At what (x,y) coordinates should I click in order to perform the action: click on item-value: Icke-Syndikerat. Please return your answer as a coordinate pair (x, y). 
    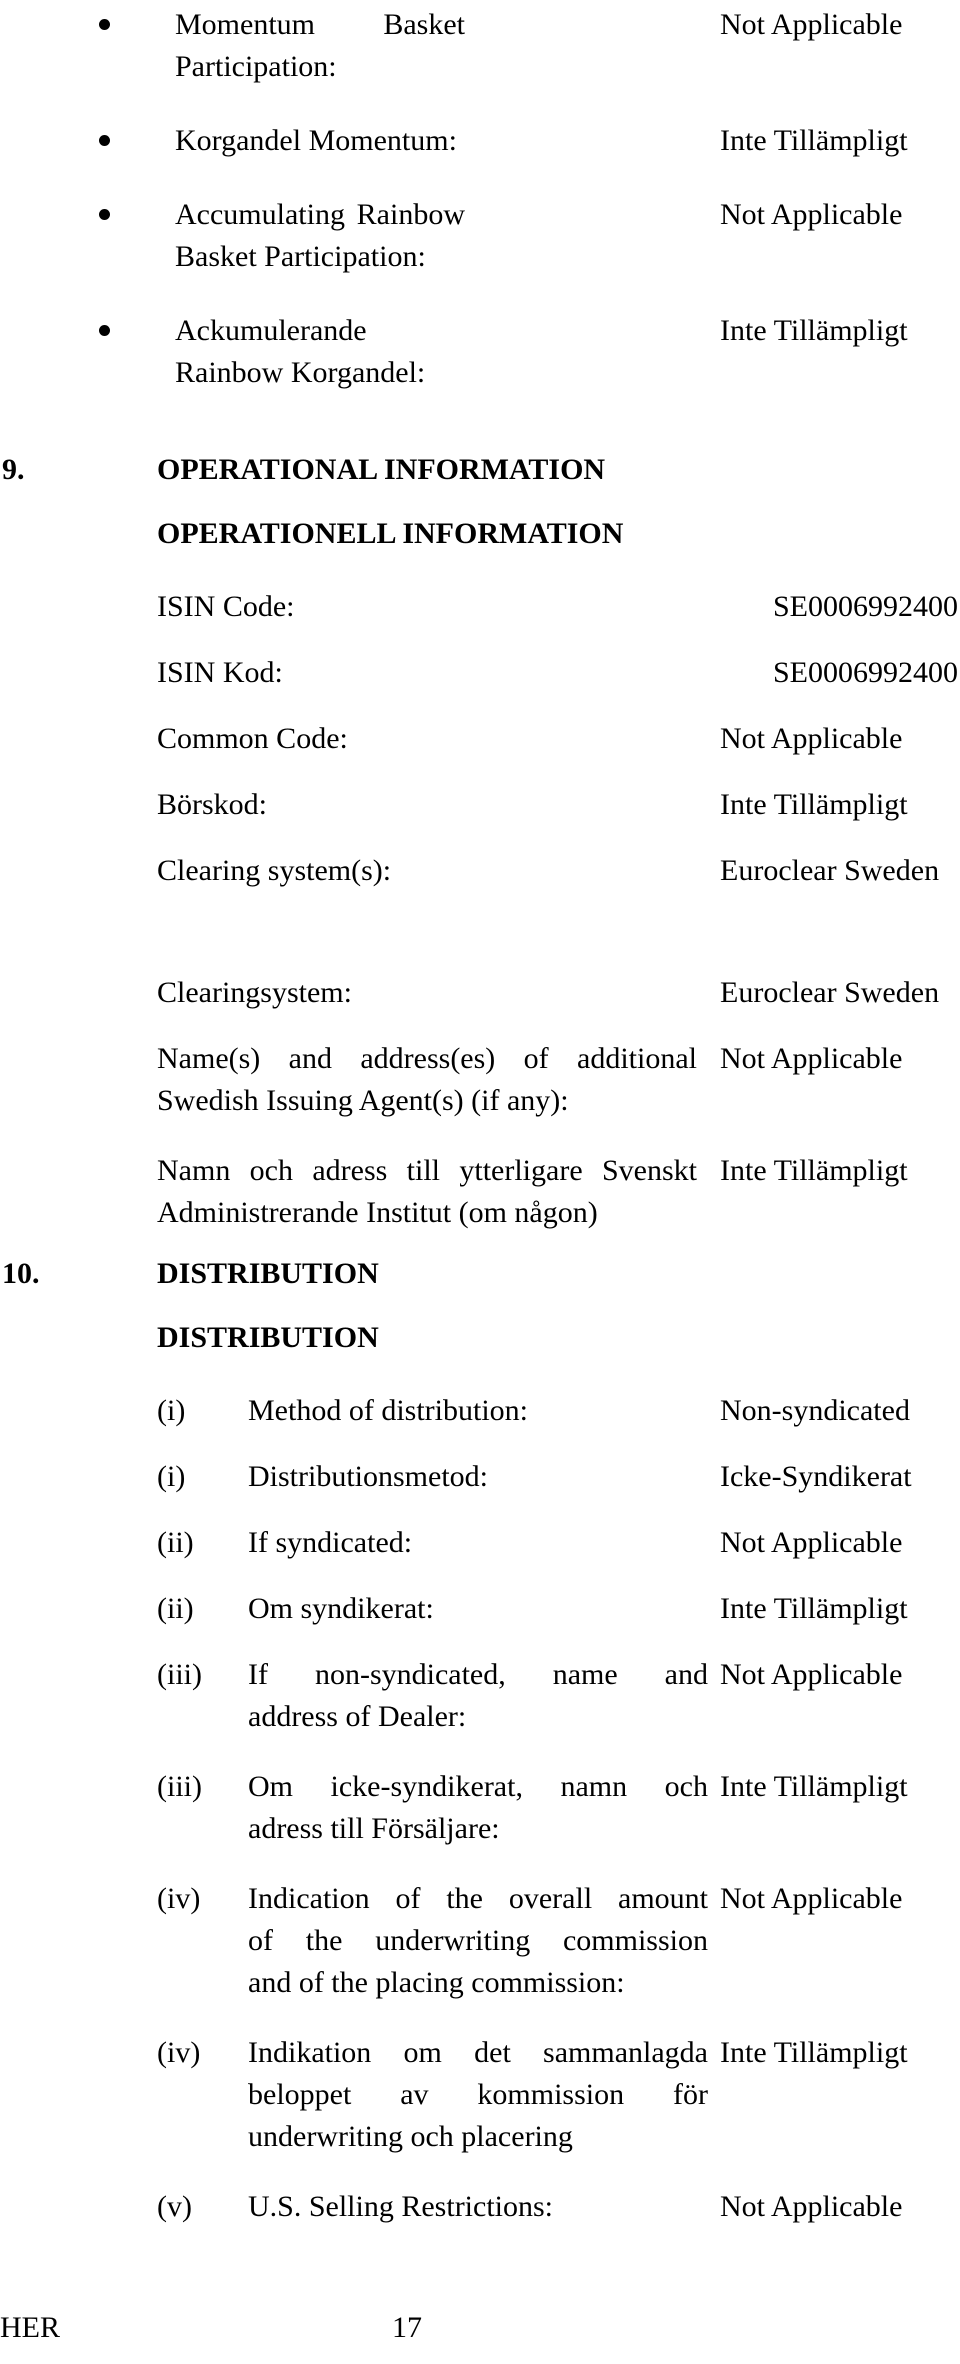
    Looking at the image, I should click on (816, 1476).